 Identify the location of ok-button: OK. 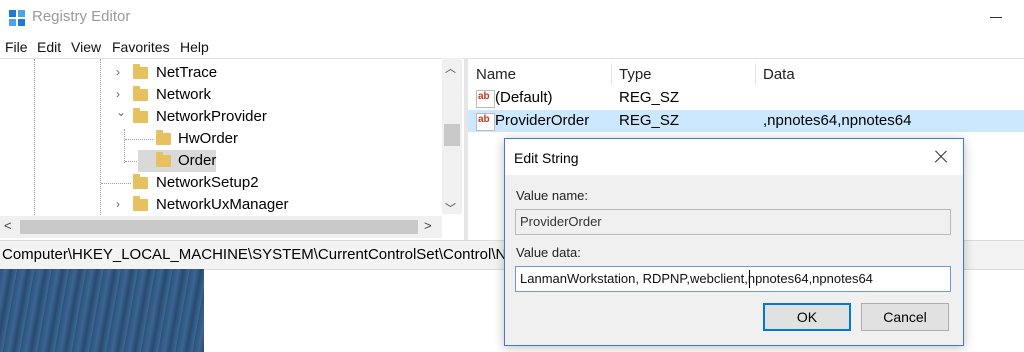
(807, 317).